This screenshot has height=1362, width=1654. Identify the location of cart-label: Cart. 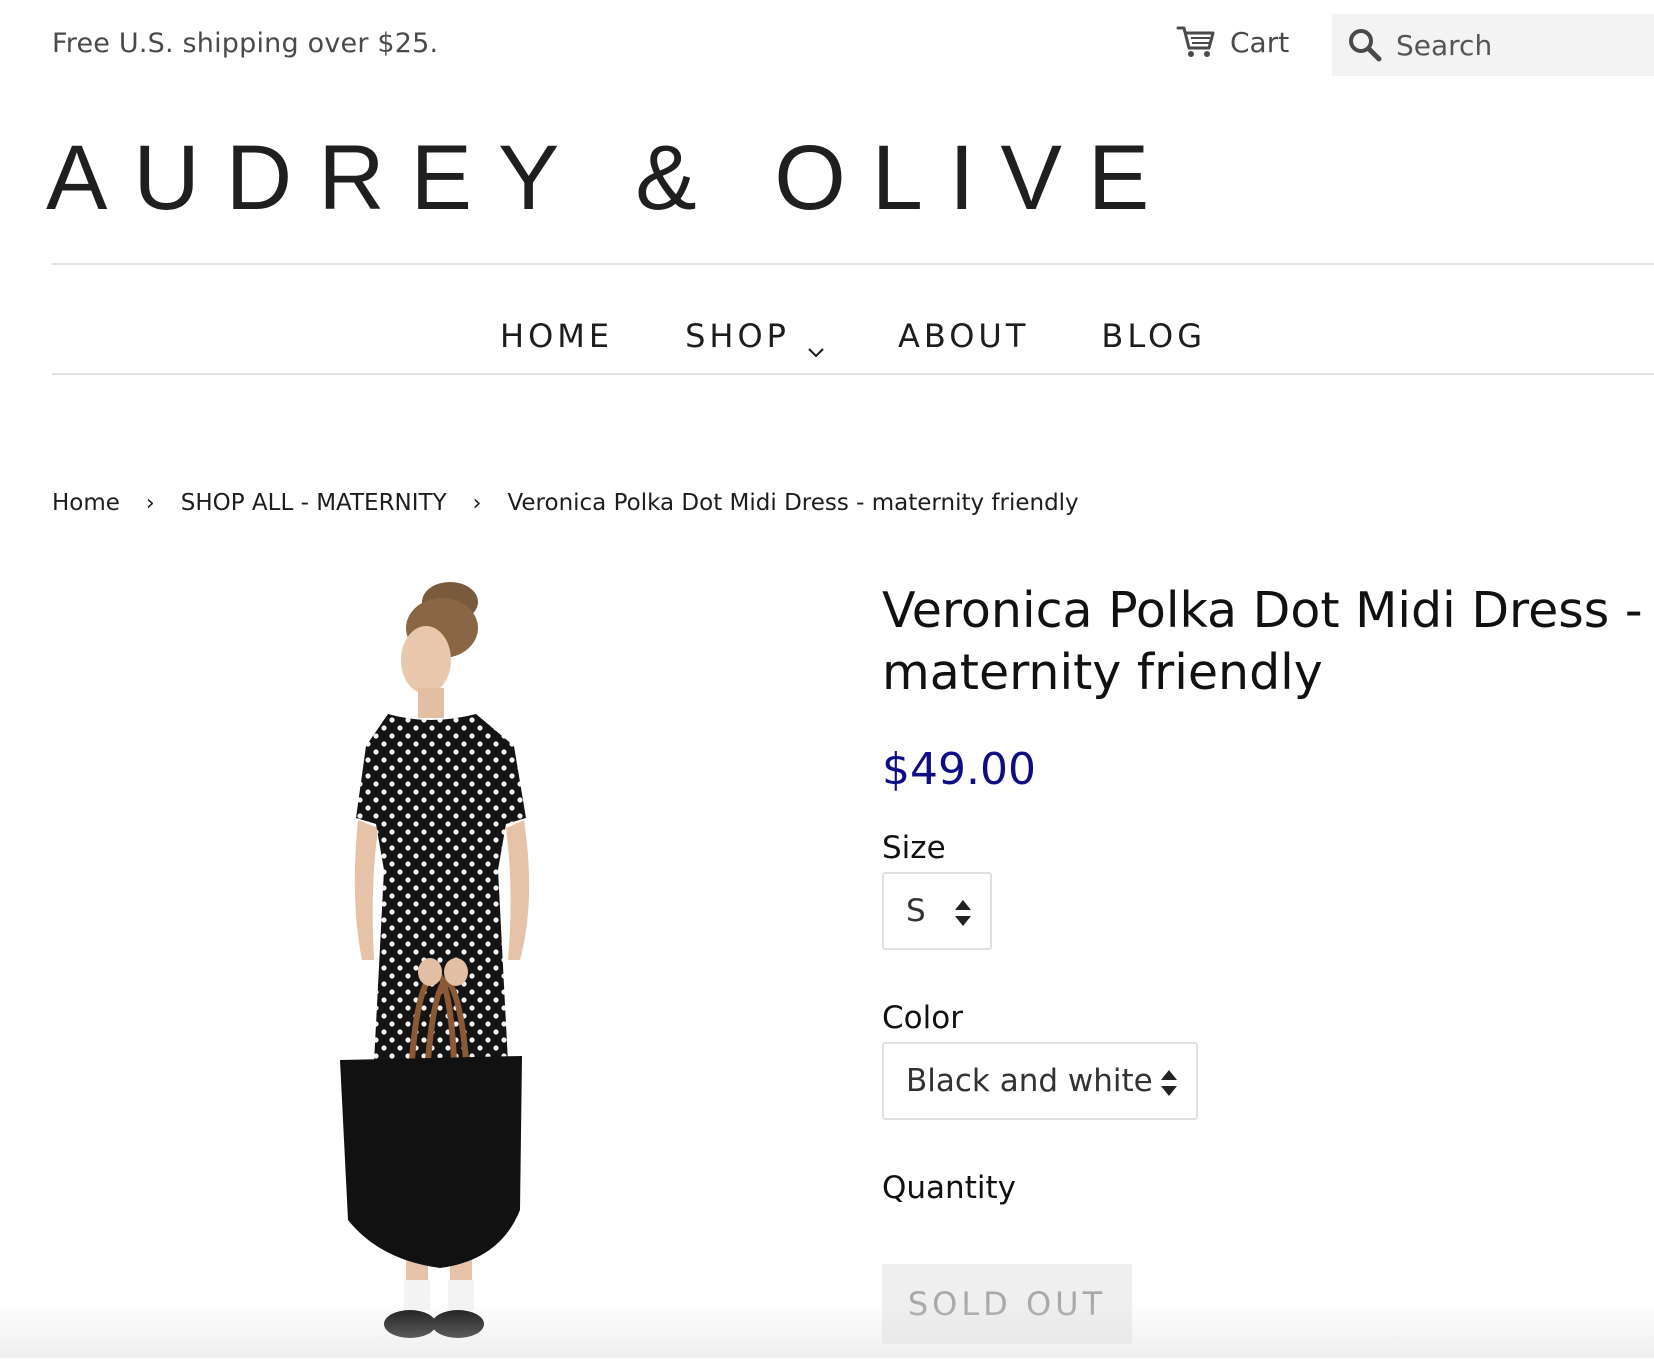
(1260, 42).